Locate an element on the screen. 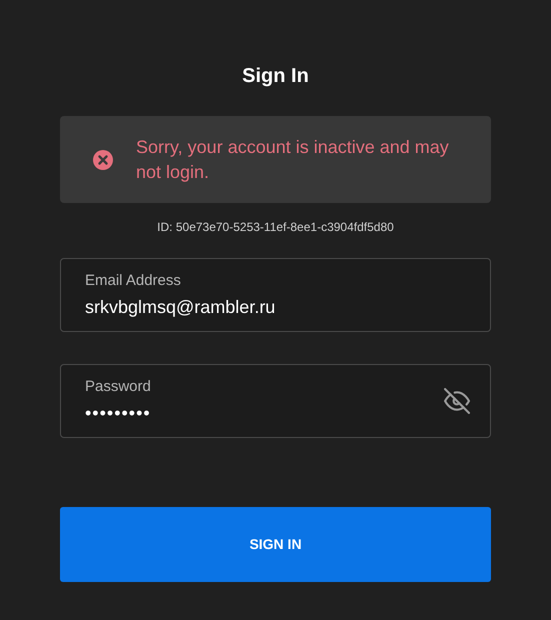 This screenshot has width=551, height=620. sign-in-button: SIGN IN is located at coordinates (275, 544).